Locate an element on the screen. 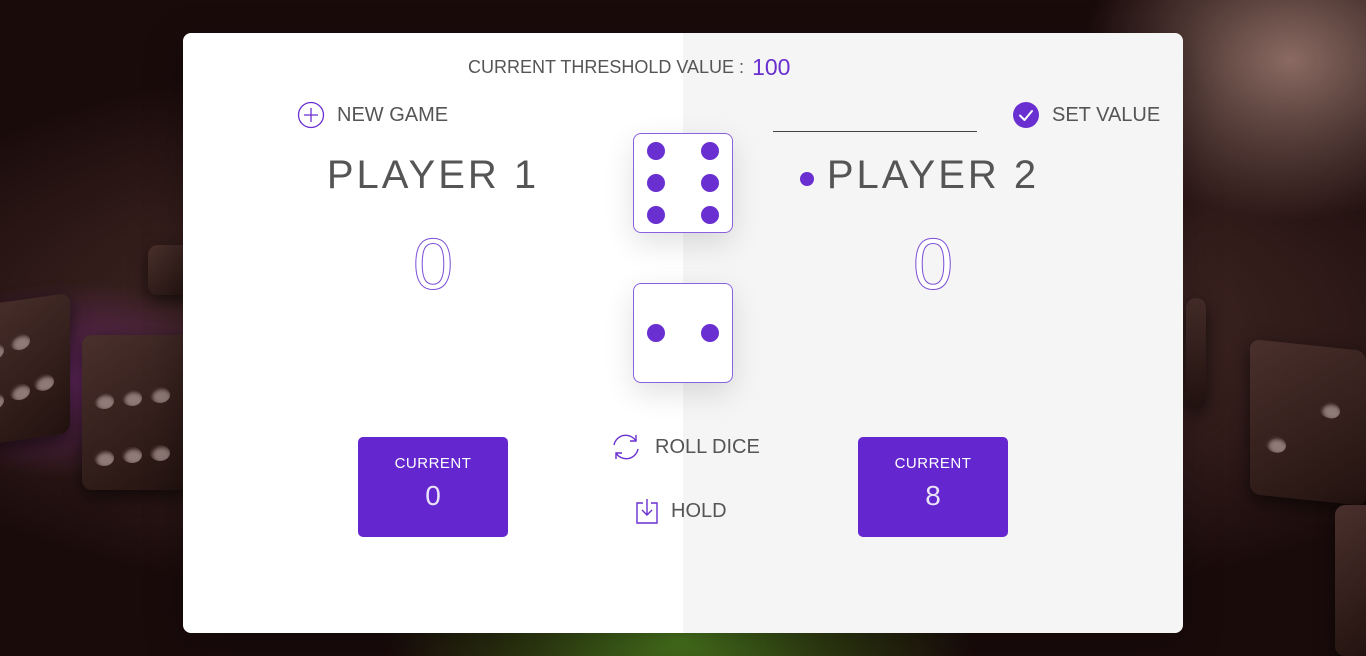 This screenshot has width=1366, height=656. player-1-current-box: CURRENT 0 is located at coordinates (433, 487).